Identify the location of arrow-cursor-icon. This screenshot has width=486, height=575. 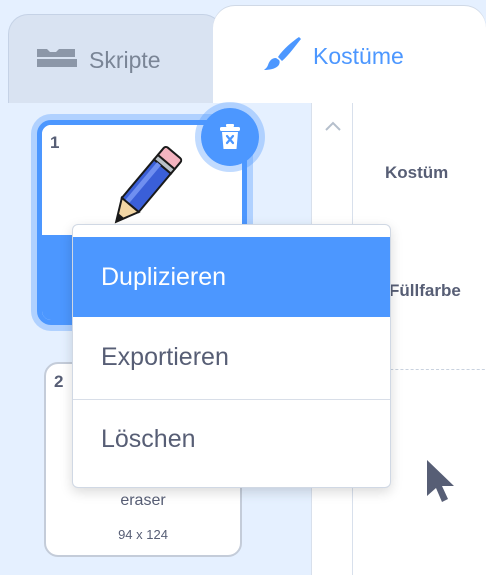
(440, 483).